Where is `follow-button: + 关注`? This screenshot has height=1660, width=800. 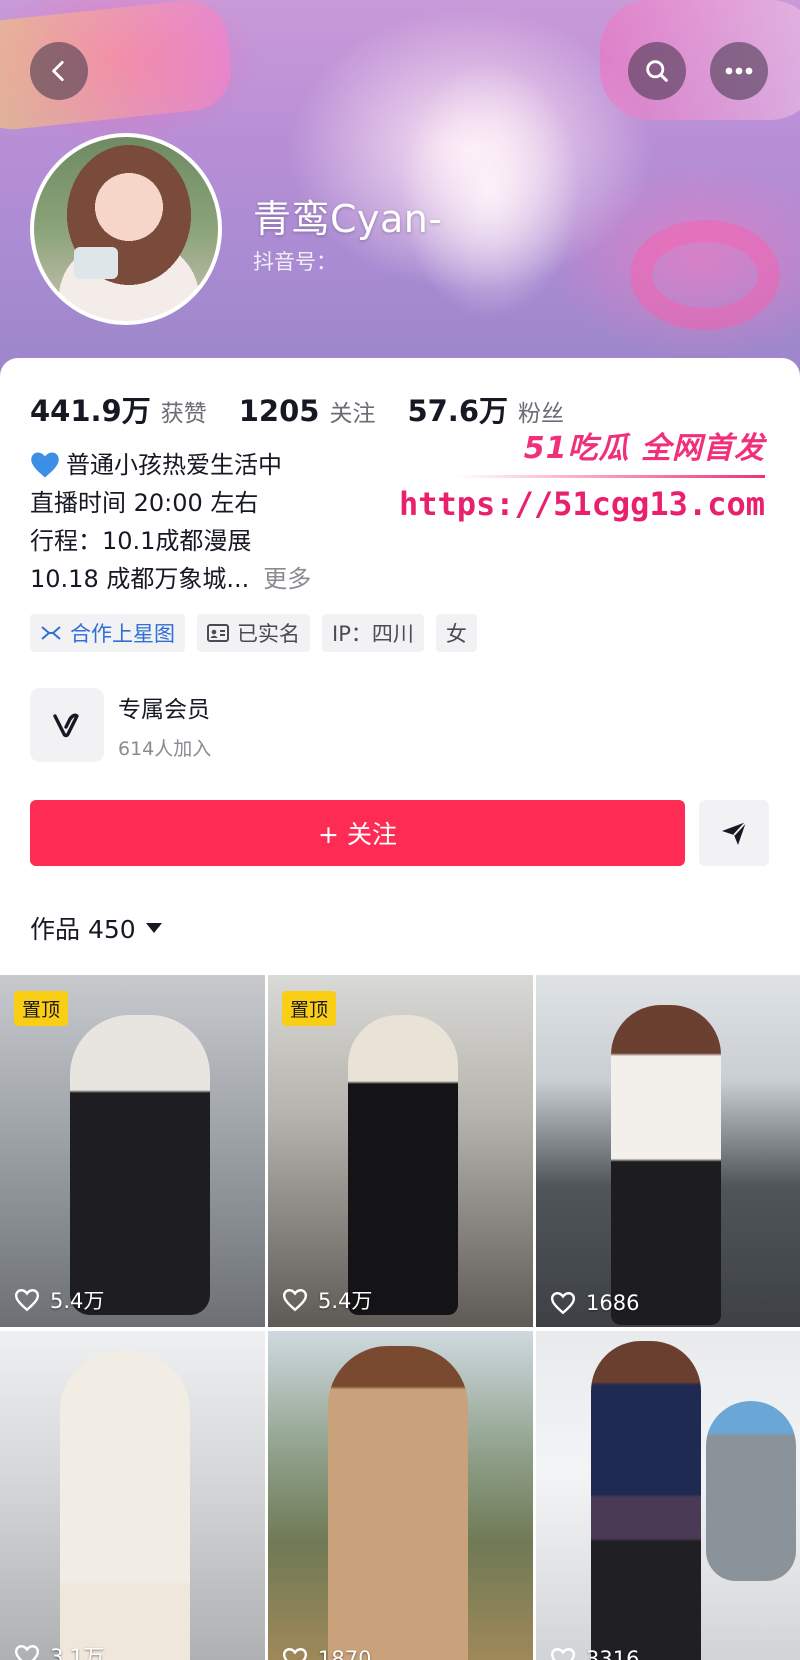 follow-button: + 关注 is located at coordinates (357, 833).